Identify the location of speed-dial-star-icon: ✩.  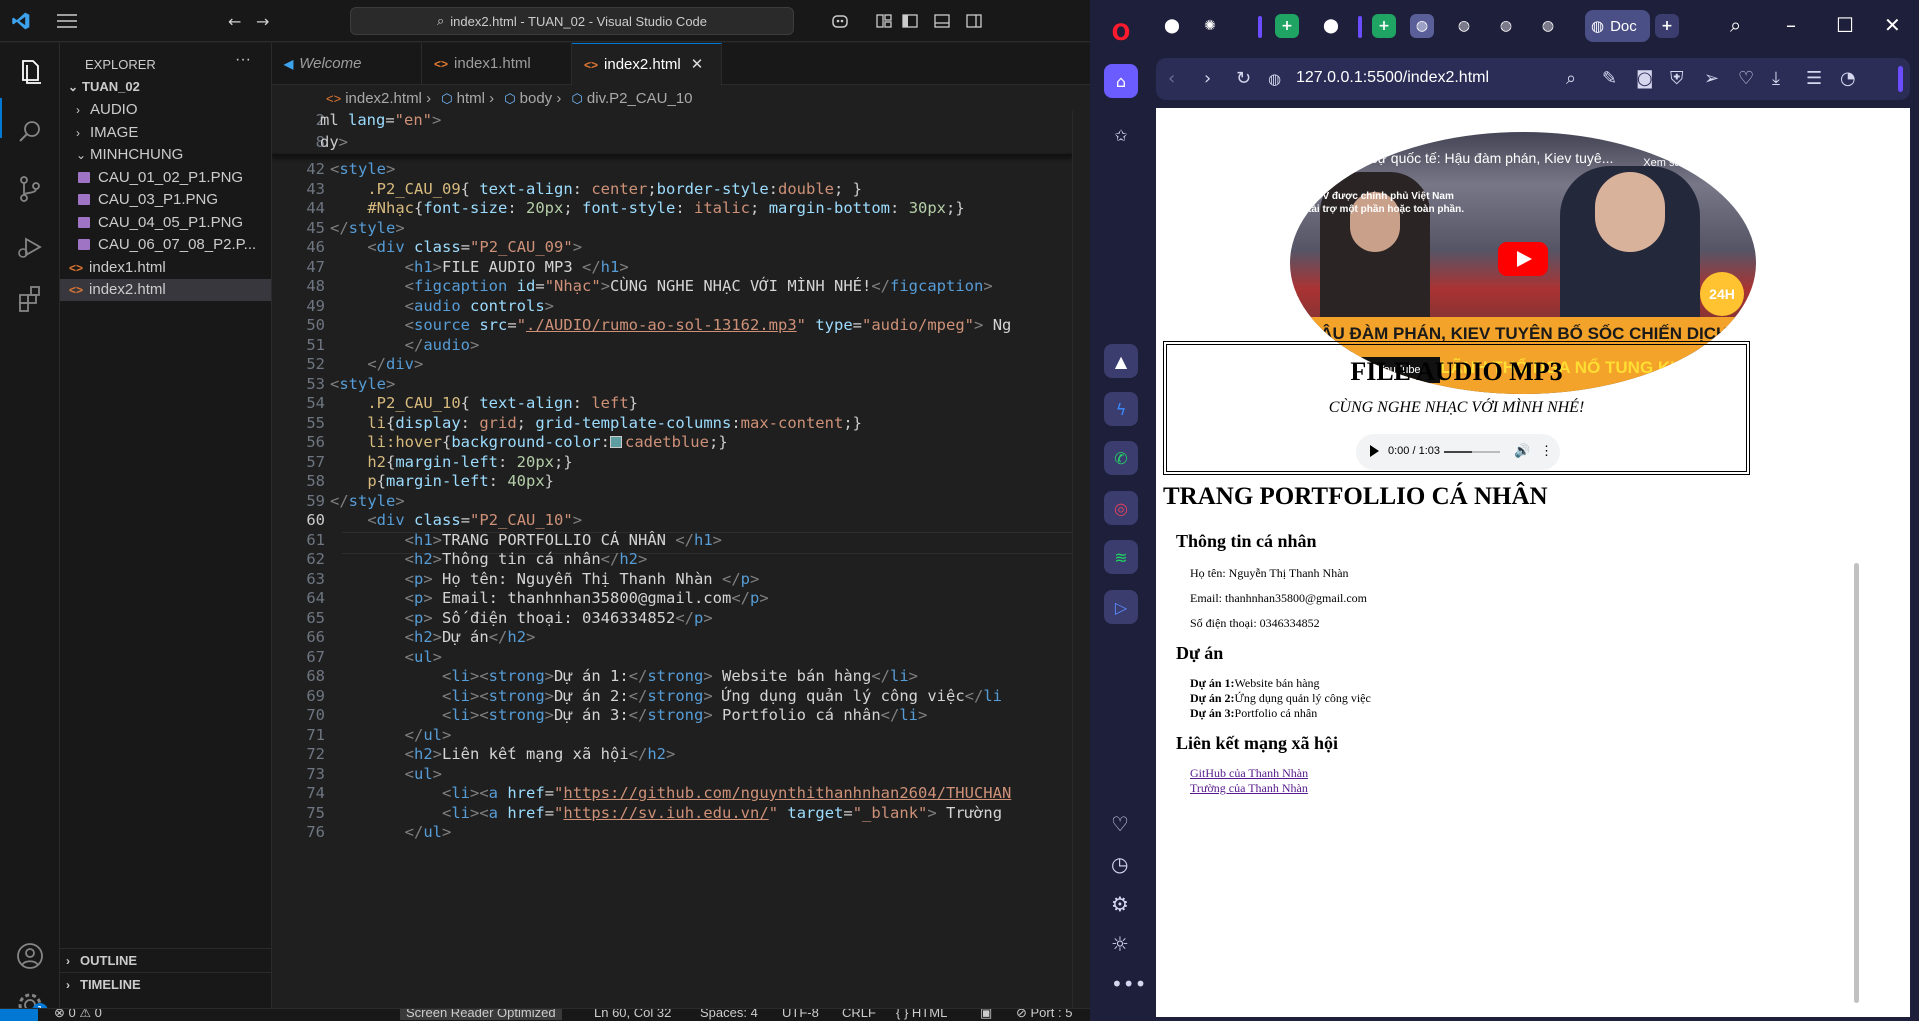
(1121, 135).